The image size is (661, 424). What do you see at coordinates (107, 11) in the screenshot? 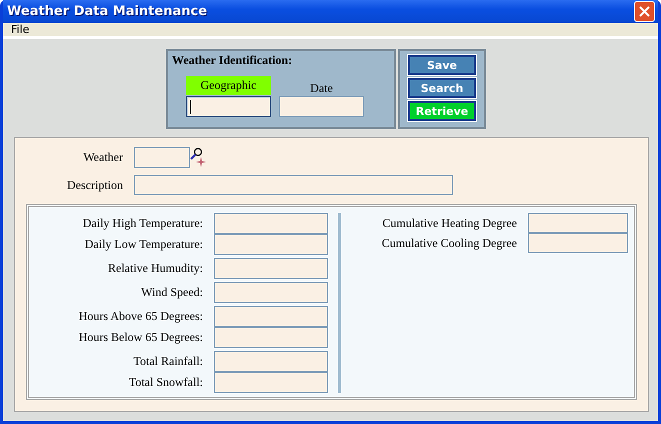
I see `window-title: Weather Data Maintenance` at bounding box center [107, 11].